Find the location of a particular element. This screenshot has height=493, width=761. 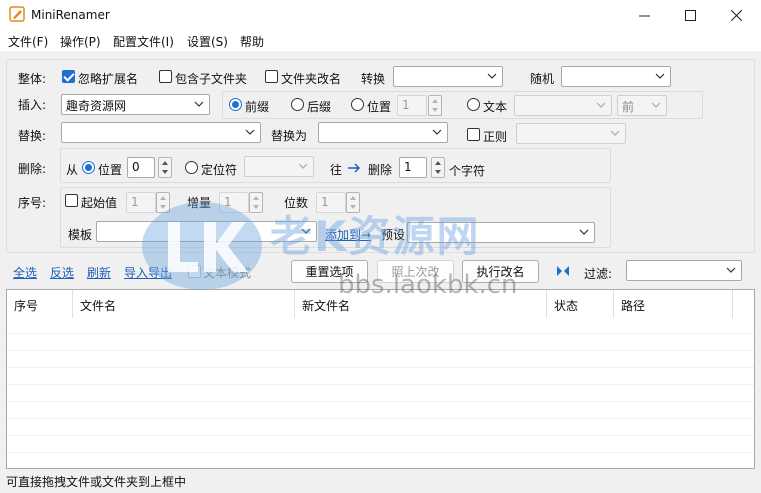

ignore-ext-label: 忽略扩展名 is located at coordinates (108, 79).